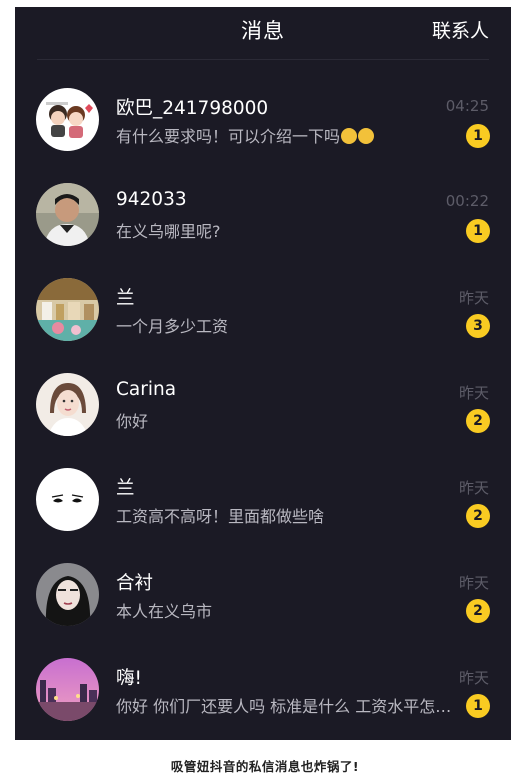 The image size is (530, 776). I want to click on conversation-row: 兰 一个月多少工资 昨天 3, so click(263, 309).